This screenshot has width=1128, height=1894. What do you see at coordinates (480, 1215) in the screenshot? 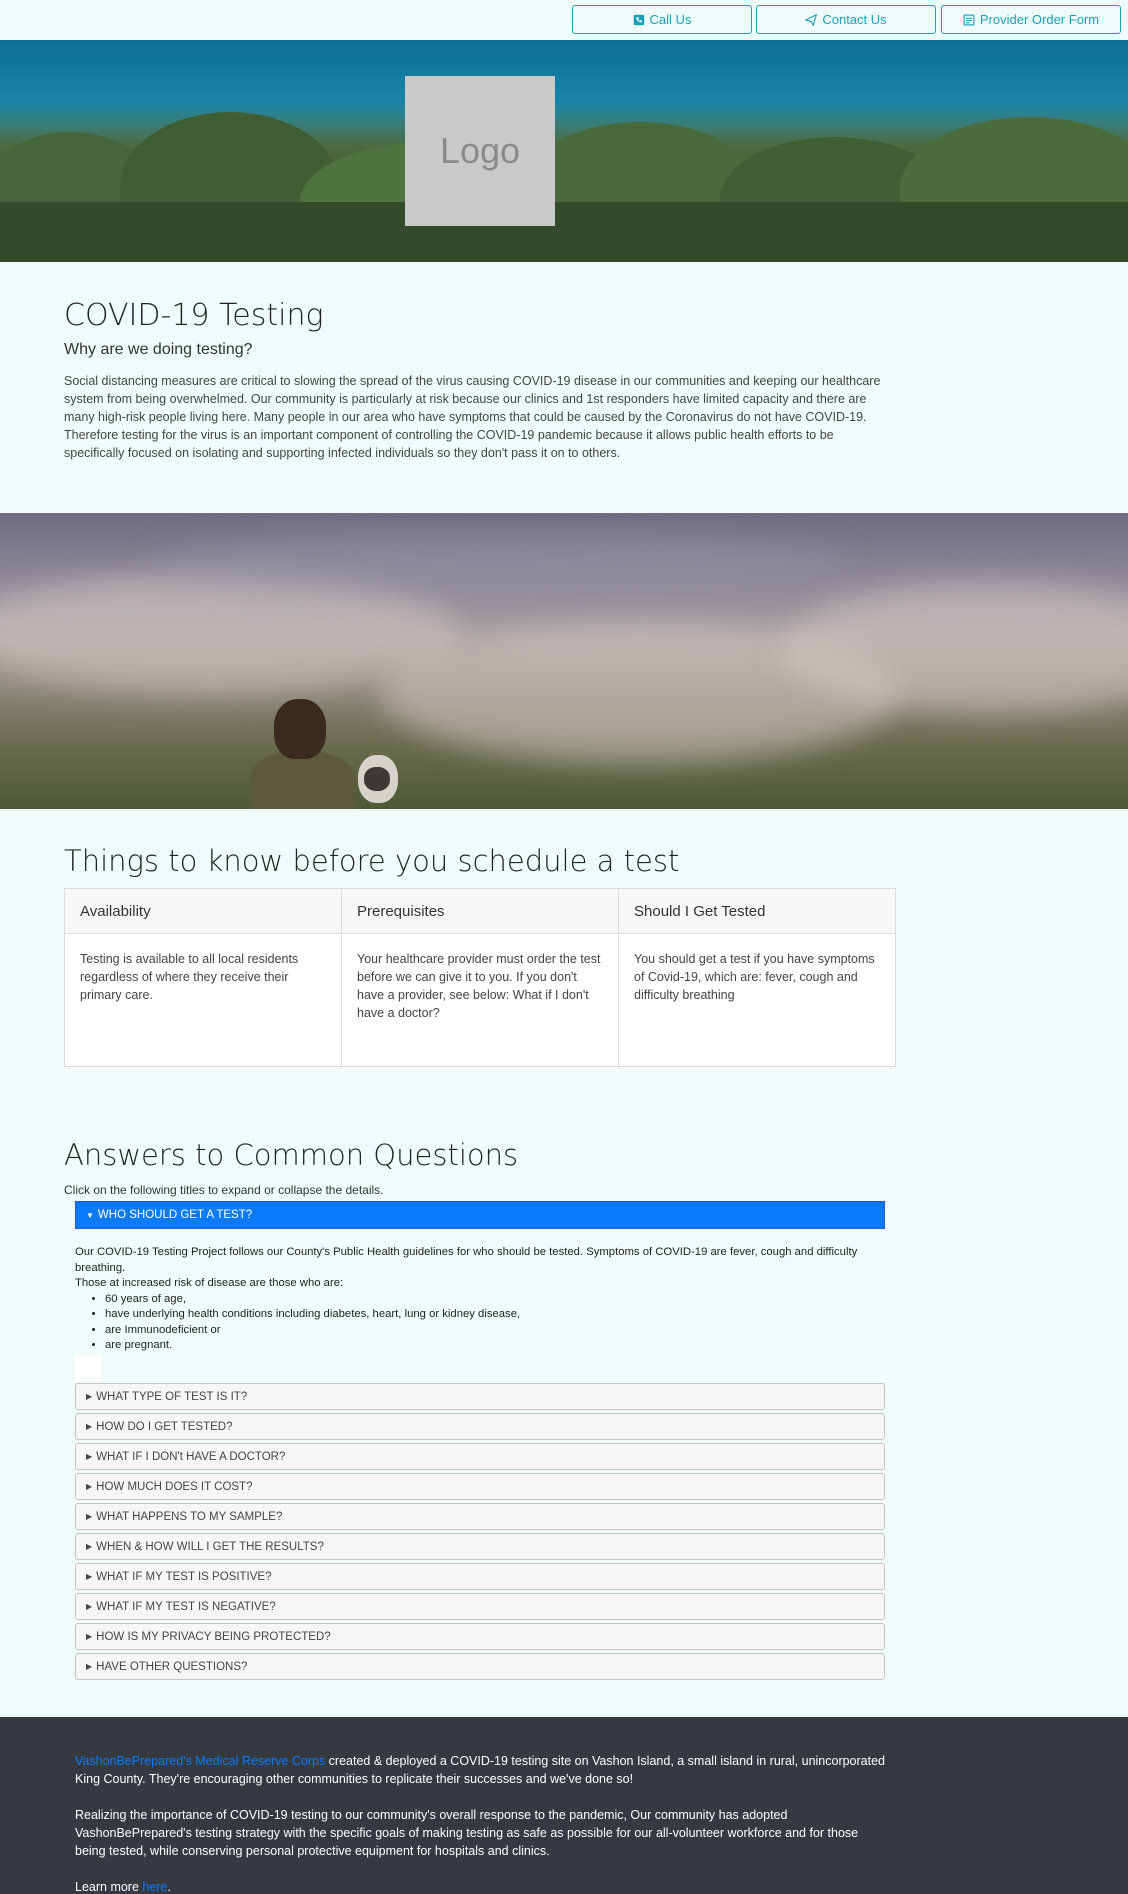
I see `accordion-header-who-should-get-tested: ▼ WHO SHOULD GET A TEST?` at bounding box center [480, 1215].